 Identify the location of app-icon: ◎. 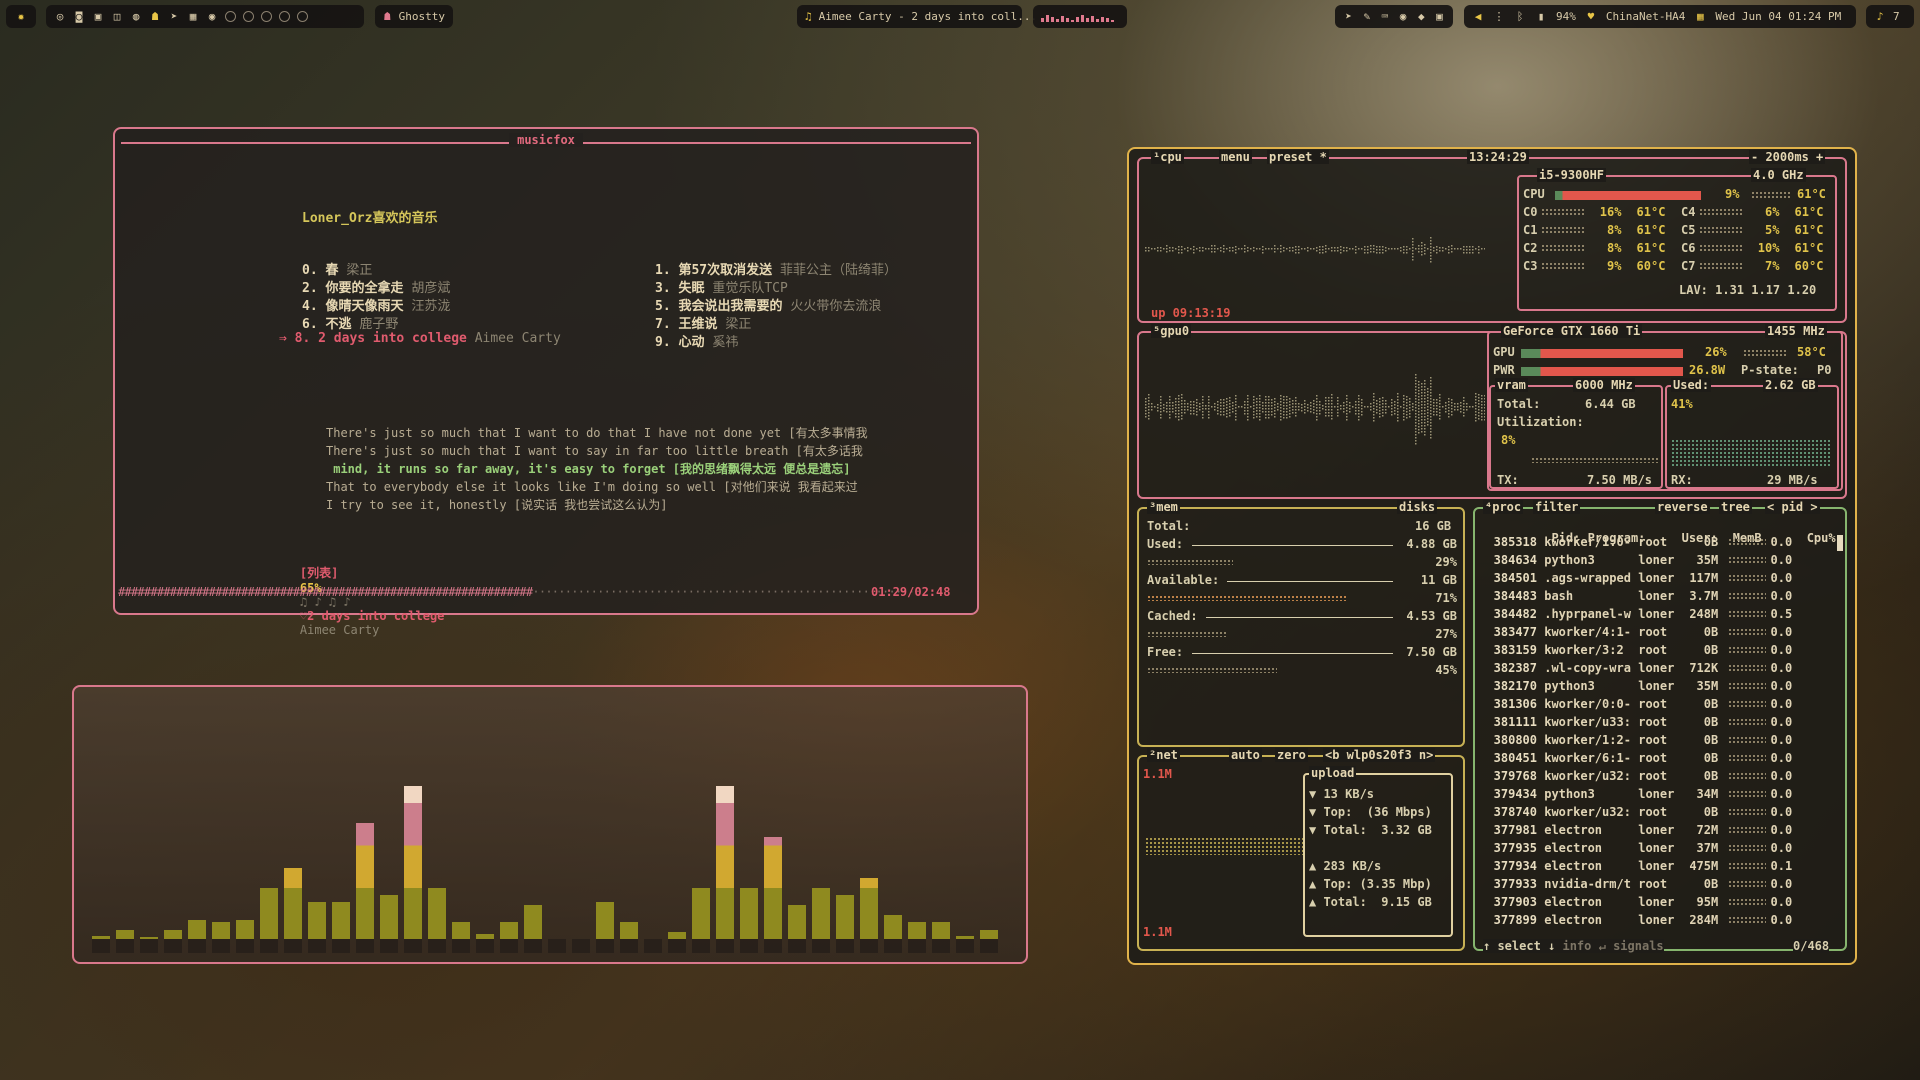
(60, 16).